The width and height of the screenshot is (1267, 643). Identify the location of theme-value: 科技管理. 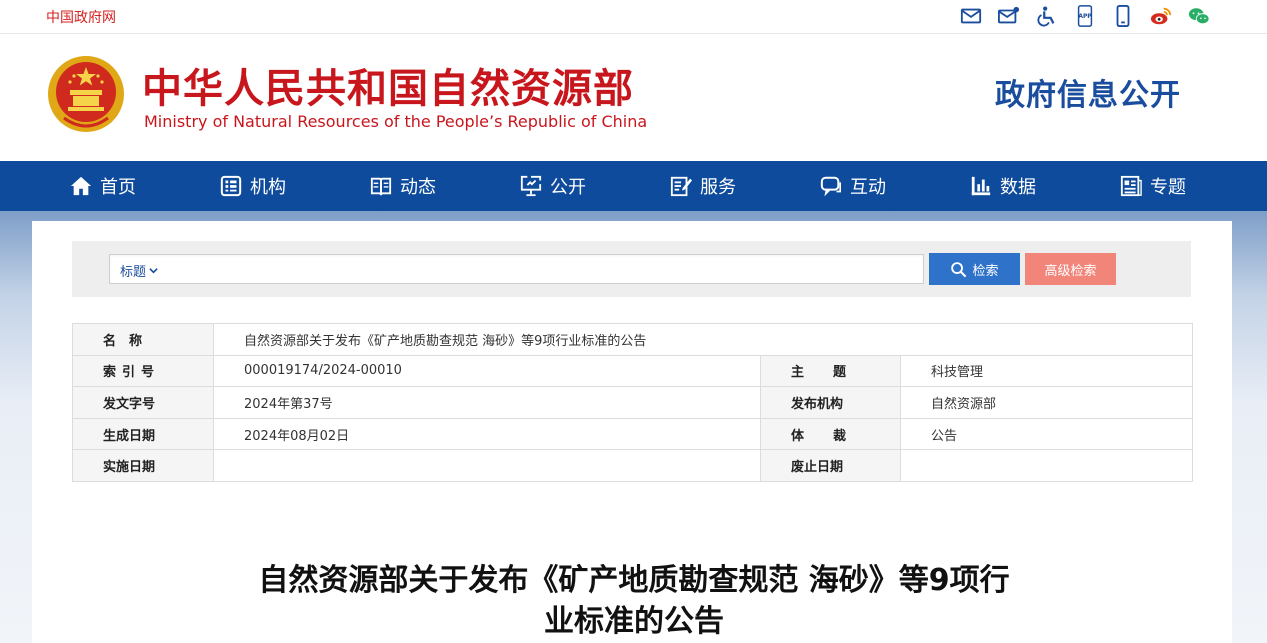
(1046, 371).